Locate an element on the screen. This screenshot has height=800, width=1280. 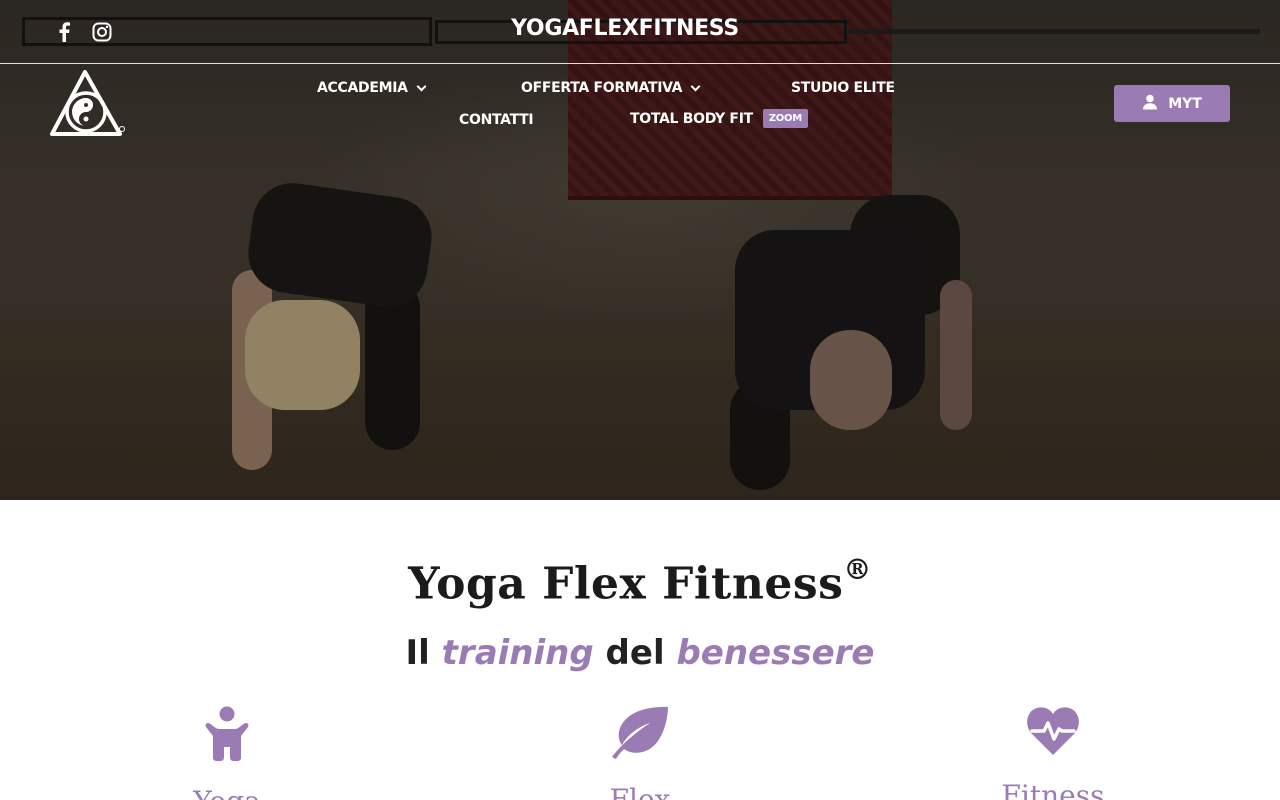
nav-item-offerta-formativa: OFFERTA FORMATIVA is located at coordinates (611, 88).